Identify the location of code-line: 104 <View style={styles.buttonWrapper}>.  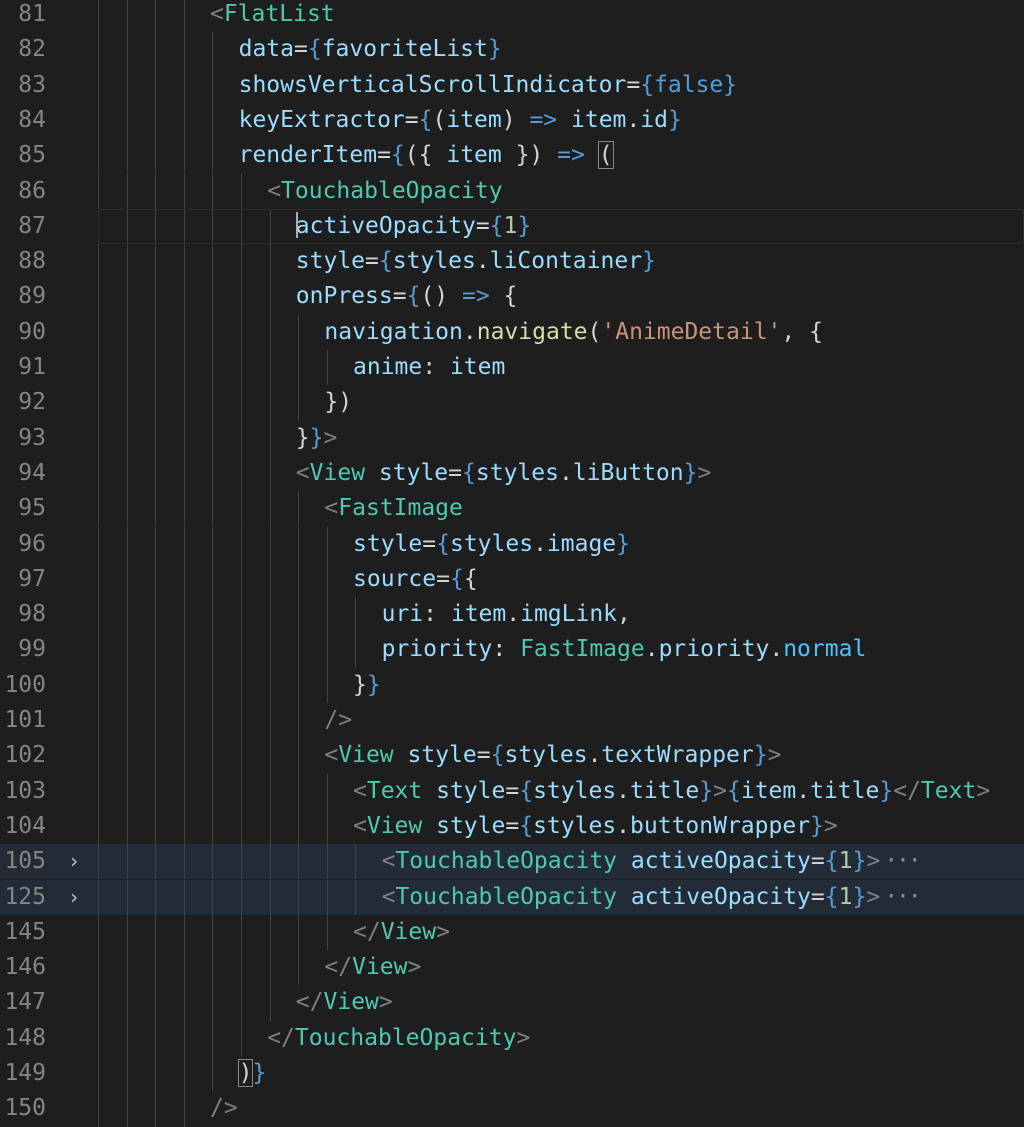
(512, 826).